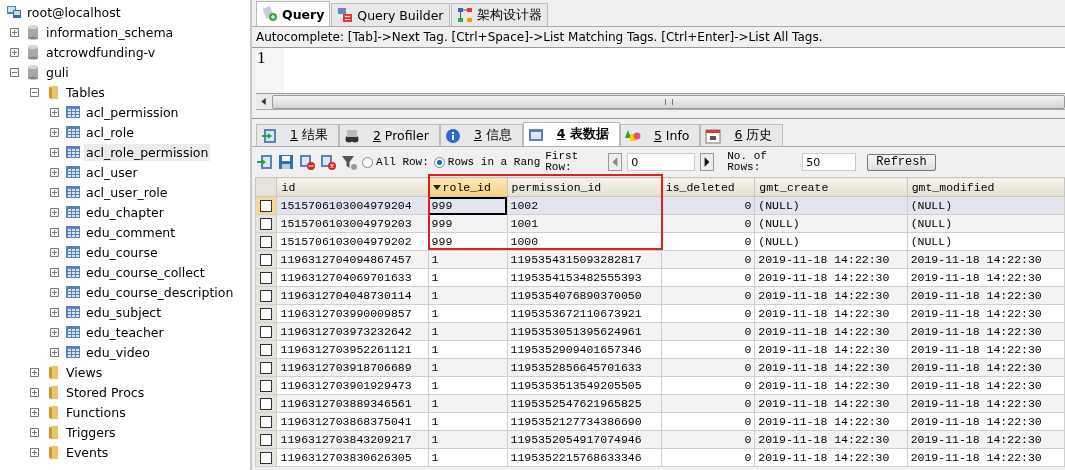 The image size is (1065, 470). I want to click on tree-item: guli, so click(57, 72).